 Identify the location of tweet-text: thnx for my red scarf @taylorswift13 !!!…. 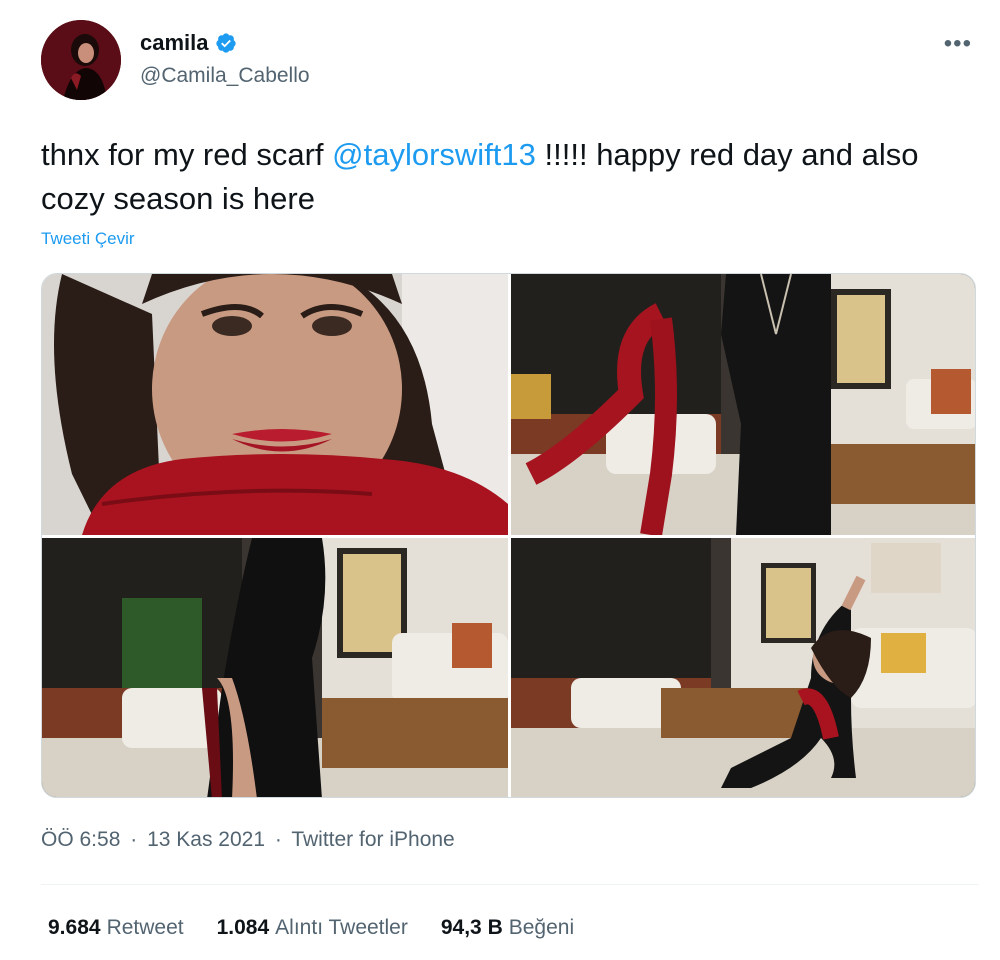
(511, 177).